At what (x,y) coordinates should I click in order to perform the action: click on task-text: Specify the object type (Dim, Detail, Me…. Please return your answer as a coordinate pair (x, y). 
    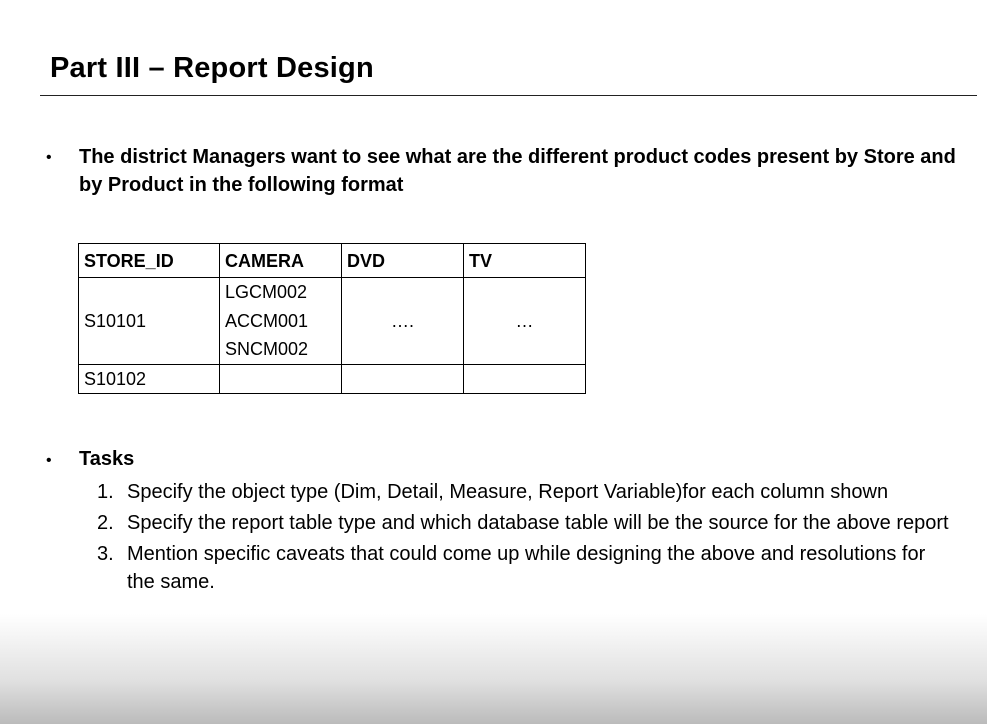
    Looking at the image, I should click on (508, 492).